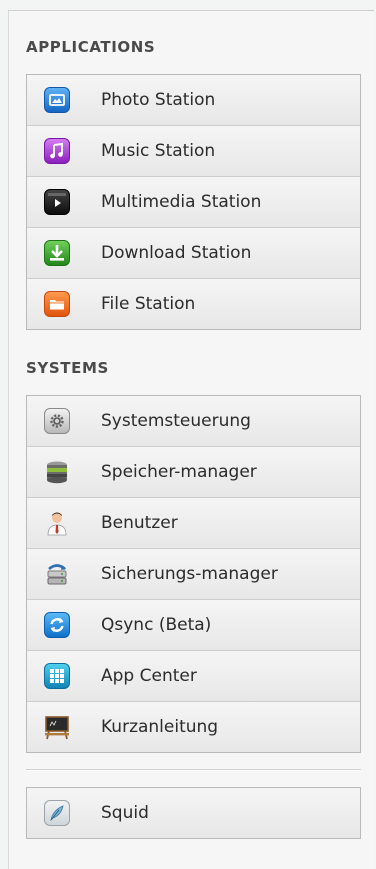  I want to click on extras-list: Squid, so click(193, 813).